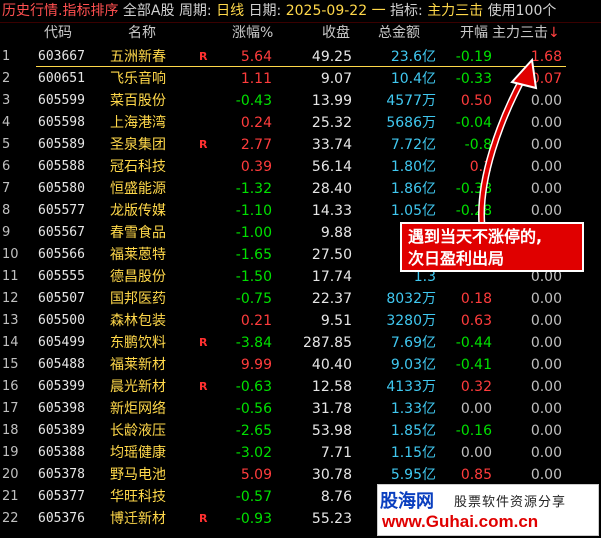 The height and width of the screenshot is (538, 601). What do you see at coordinates (61, 276) in the screenshot?
I see `stock-code: 605555` at bounding box center [61, 276].